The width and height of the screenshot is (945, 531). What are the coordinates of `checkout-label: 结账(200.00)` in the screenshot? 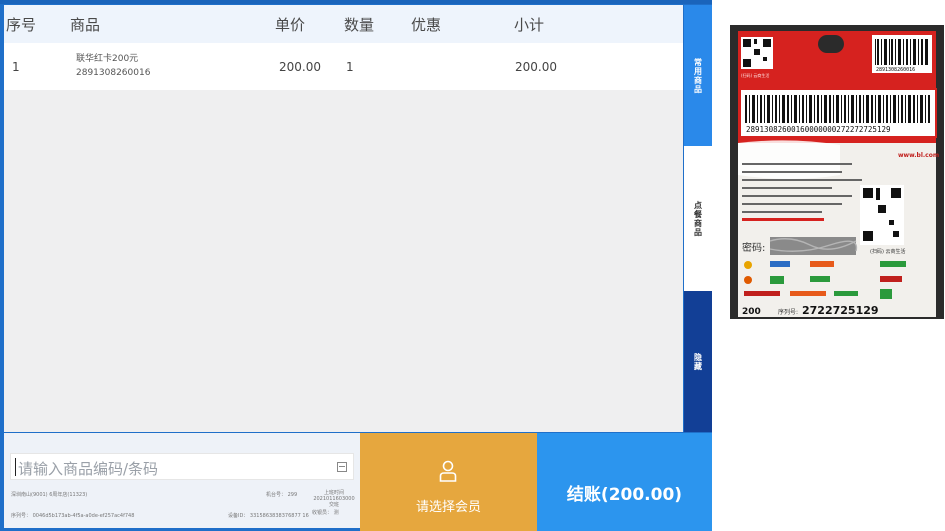 It's located at (624, 495).